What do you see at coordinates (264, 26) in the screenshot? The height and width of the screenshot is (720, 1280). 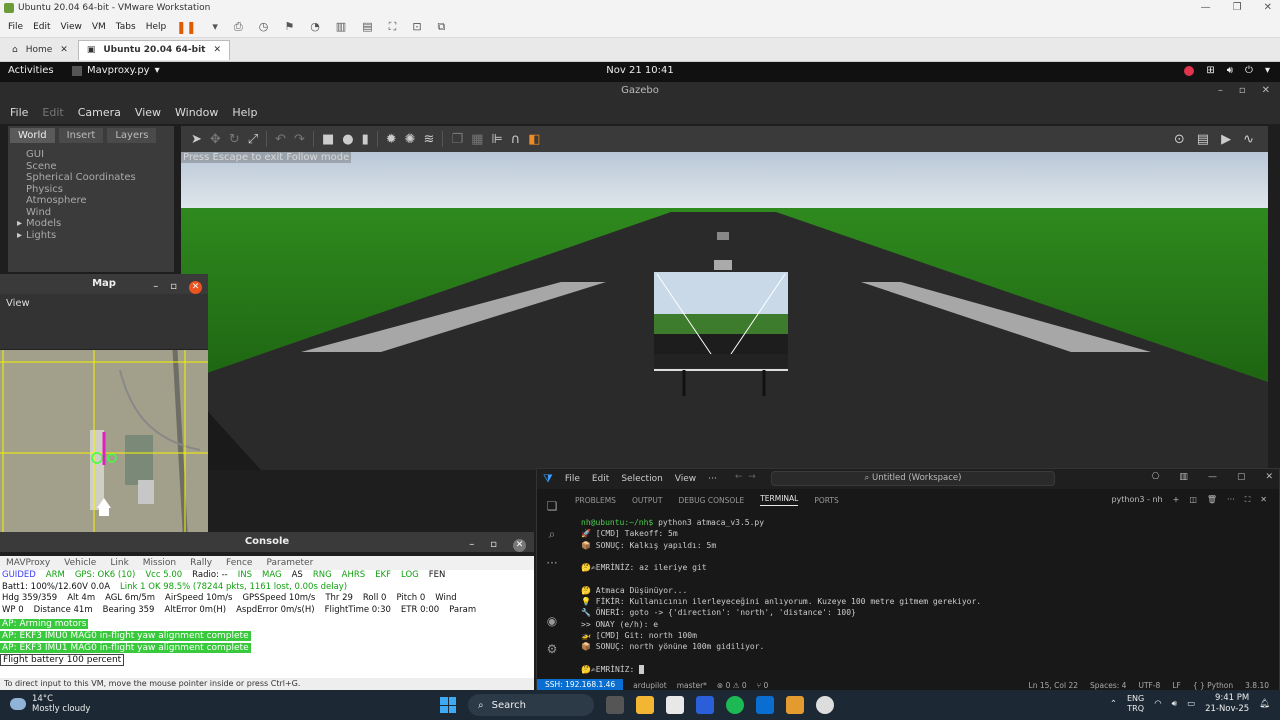 I see `snapshot-icon: ◷` at bounding box center [264, 26].